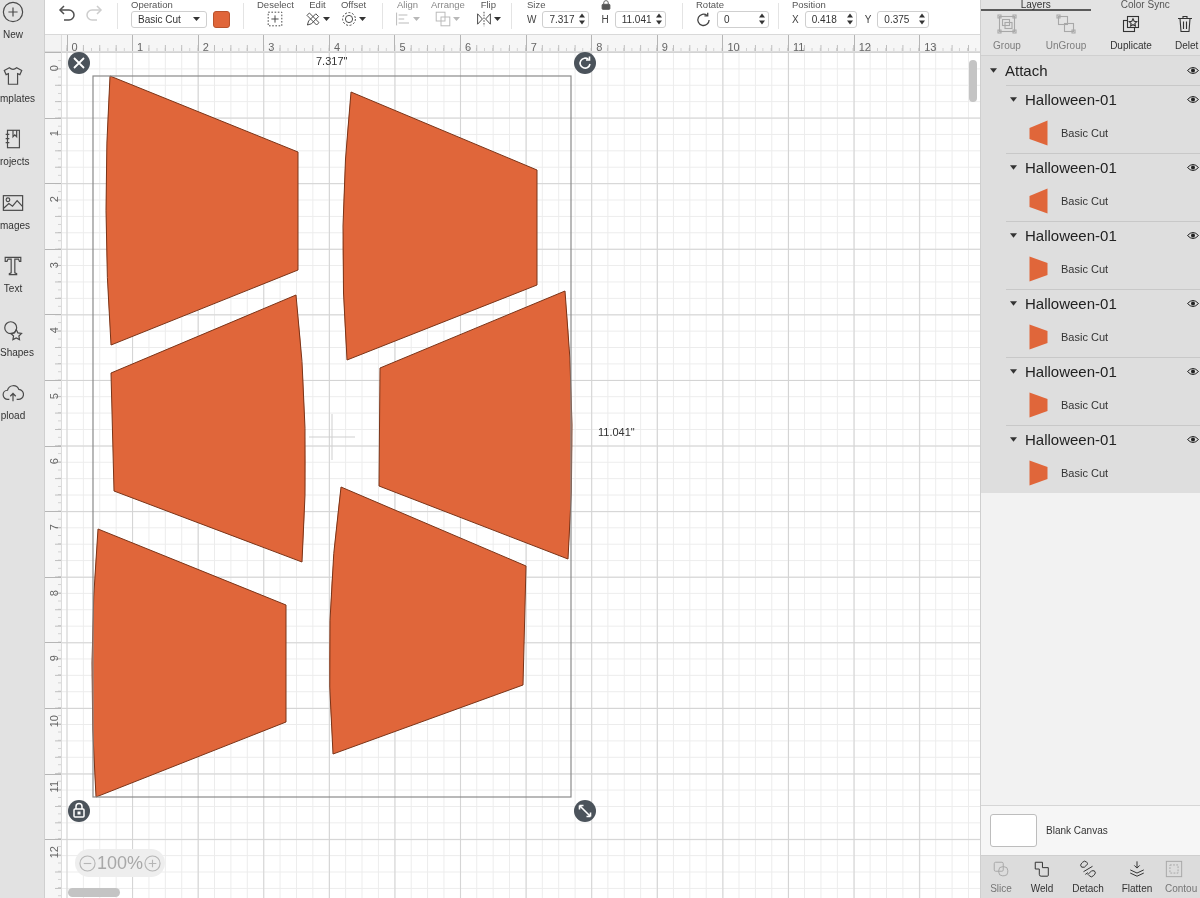 The image size is (1200, 898). I want to click on cloud-upload-icon, so click(13, 393).